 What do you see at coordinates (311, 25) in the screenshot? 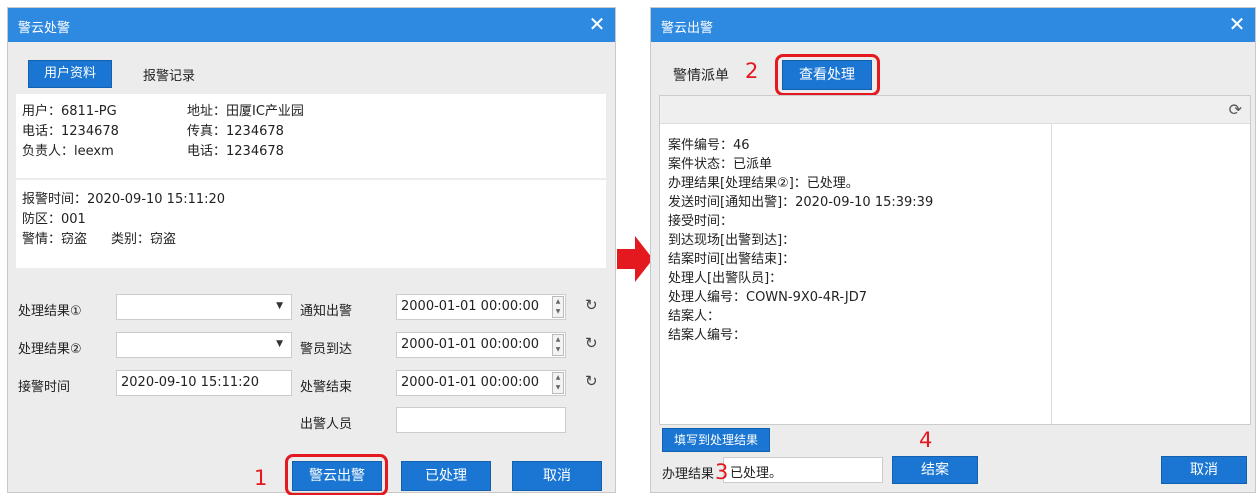
I see `dialog-titlebar: 警云处警 ✕` at bounding box center [311, 25].